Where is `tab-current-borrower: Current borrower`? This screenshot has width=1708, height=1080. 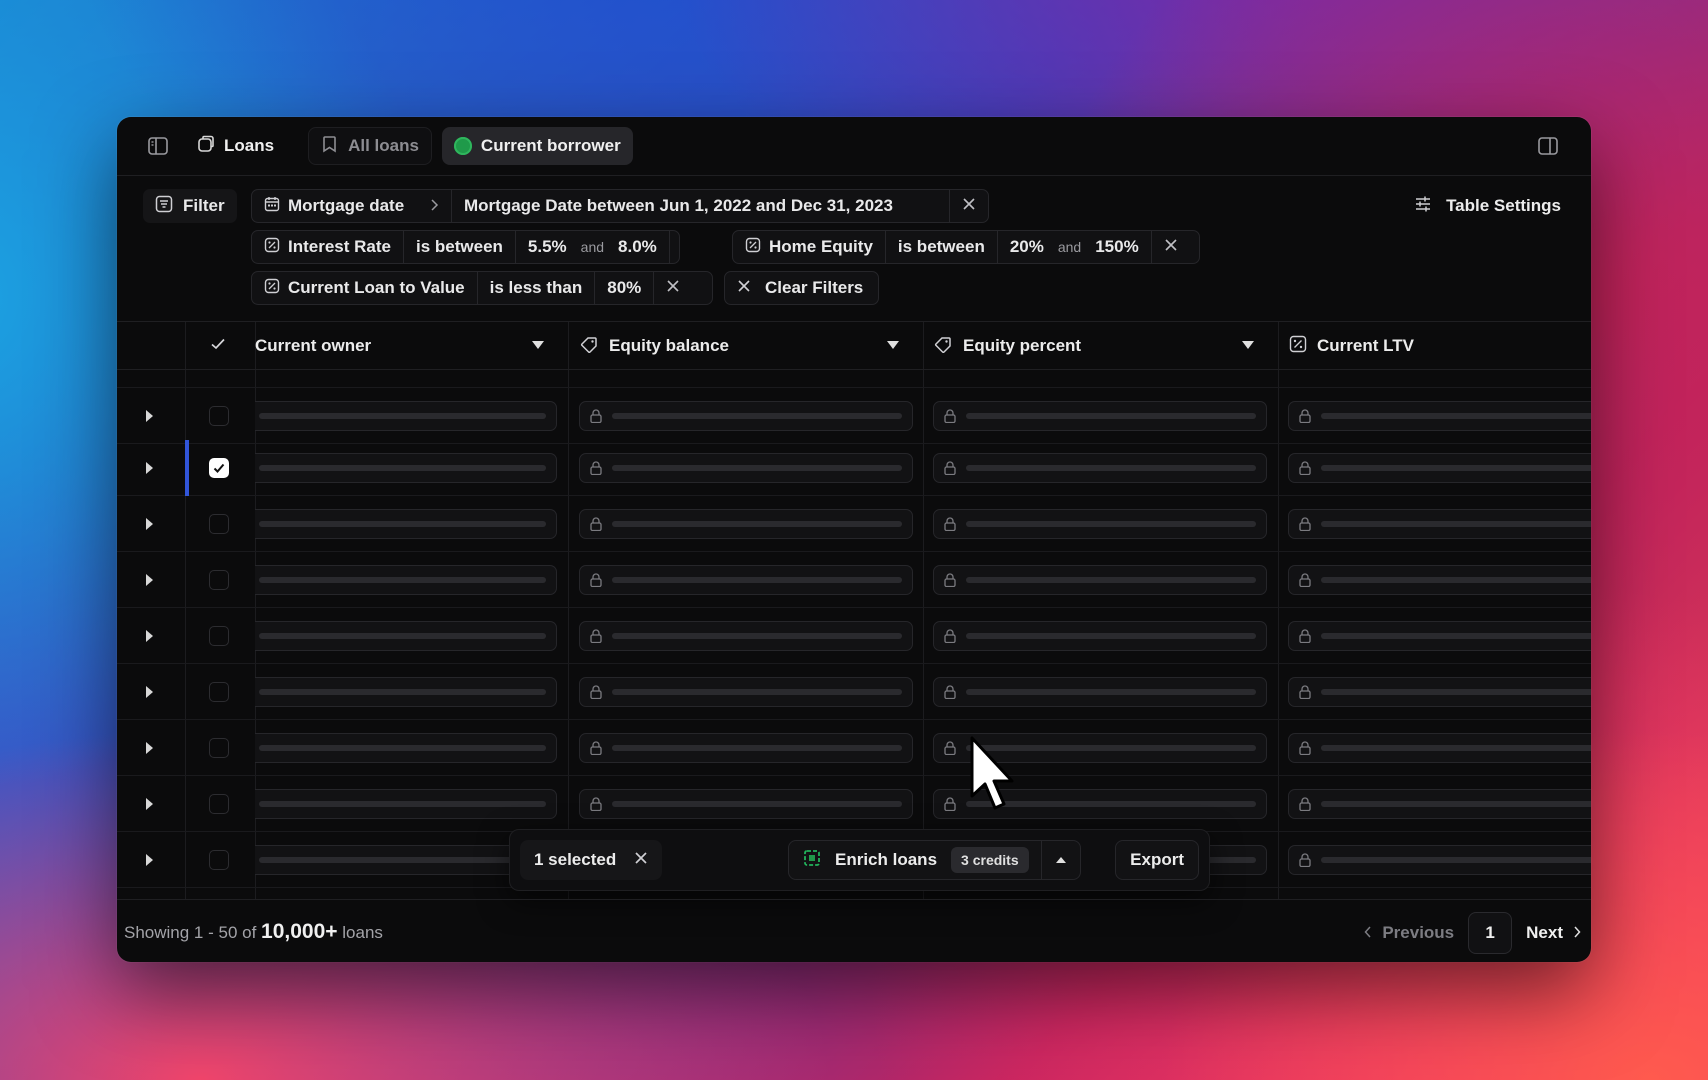 tab-current-borrower: Current borrower is located at coordinates (537, 146).